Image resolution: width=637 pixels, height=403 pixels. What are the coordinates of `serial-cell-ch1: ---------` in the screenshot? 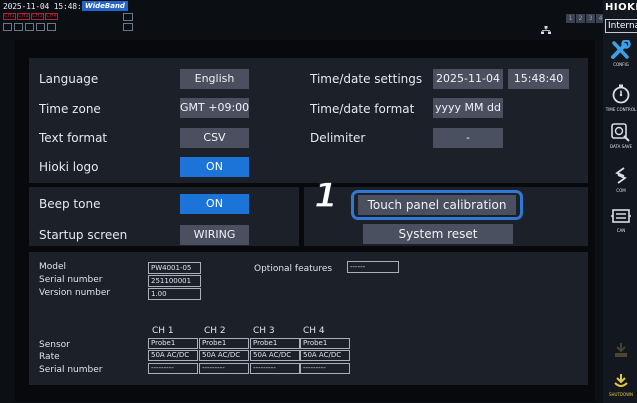 It's located at (173, 368).